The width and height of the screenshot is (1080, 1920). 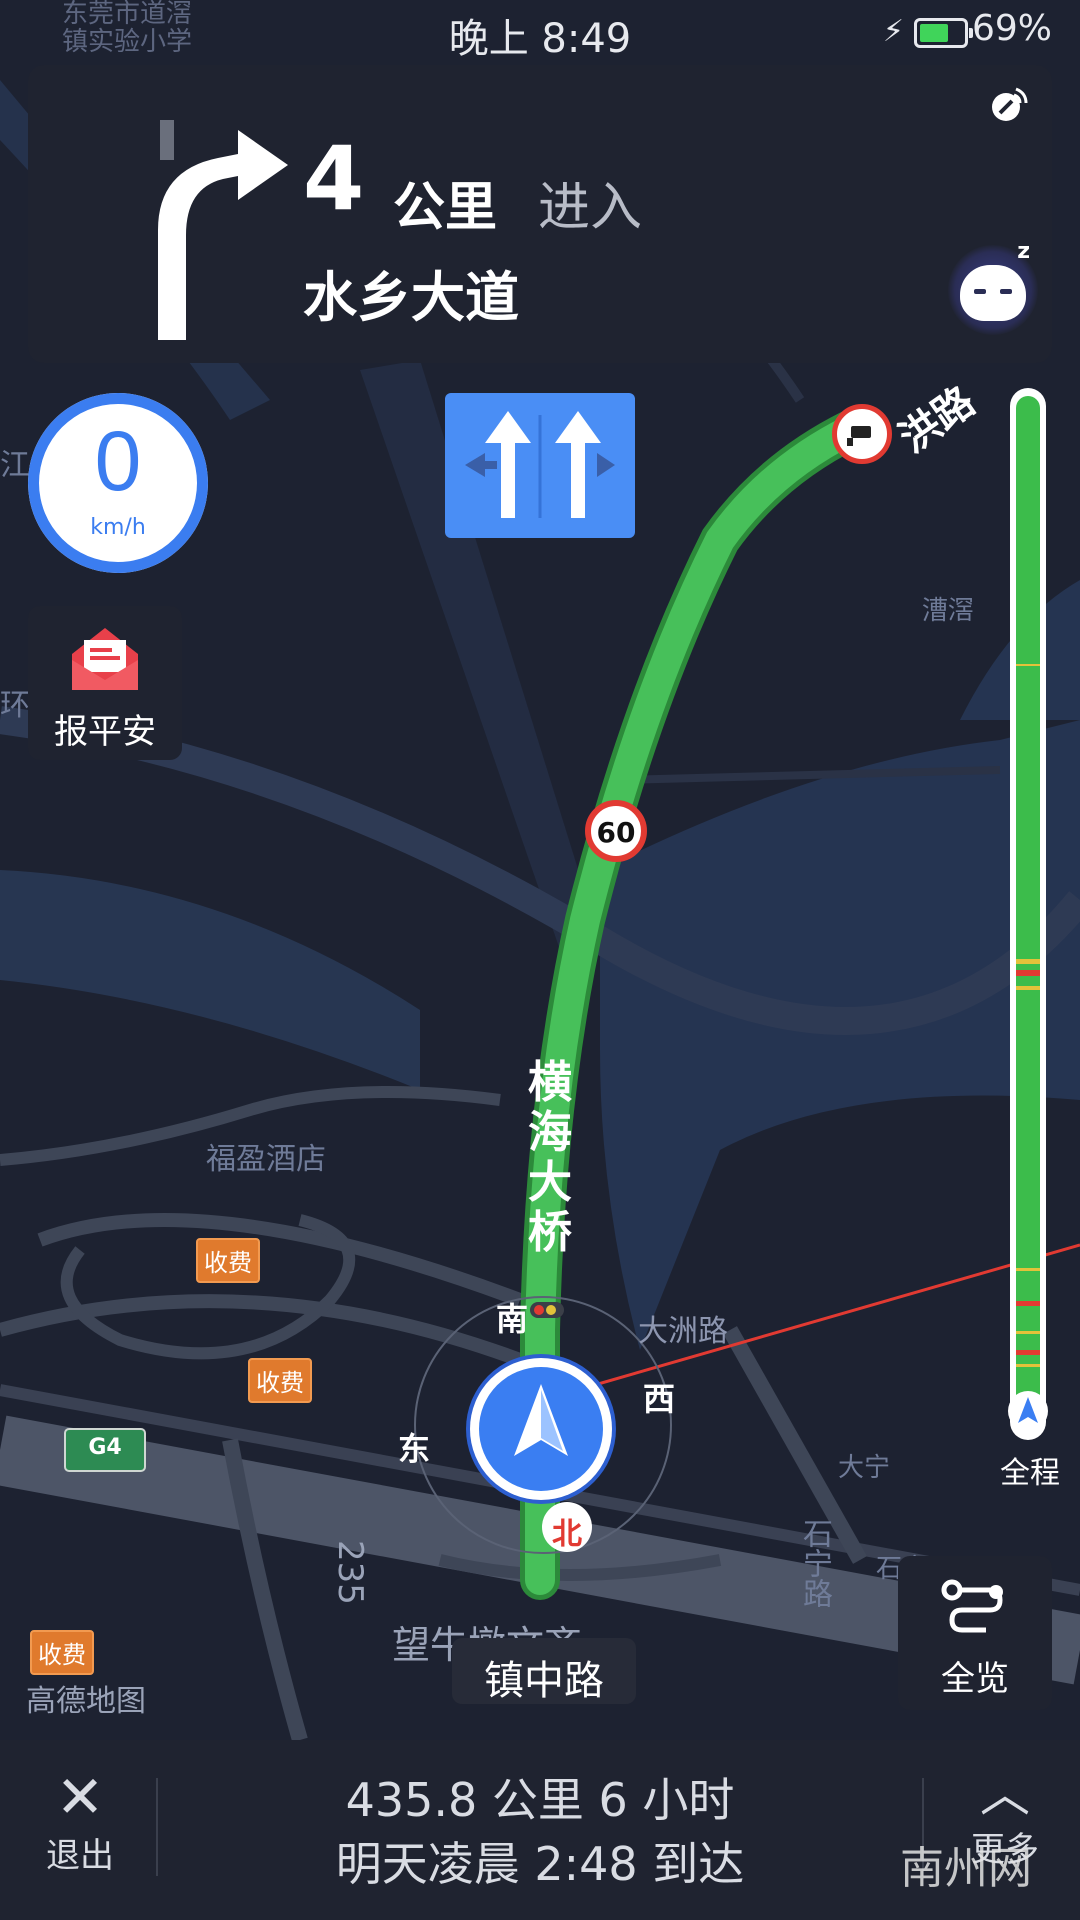 What do you see at coordinates (567, 1527) in the screenshot?
I see `compass-north: 北` at bounding box center [567, 1527].